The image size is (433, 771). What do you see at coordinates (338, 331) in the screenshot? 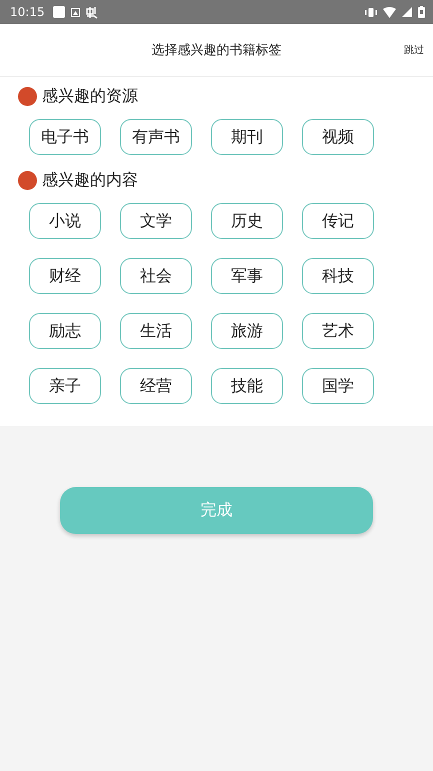
I see `tag-button: 艺术` at bounding box center [338, 331].